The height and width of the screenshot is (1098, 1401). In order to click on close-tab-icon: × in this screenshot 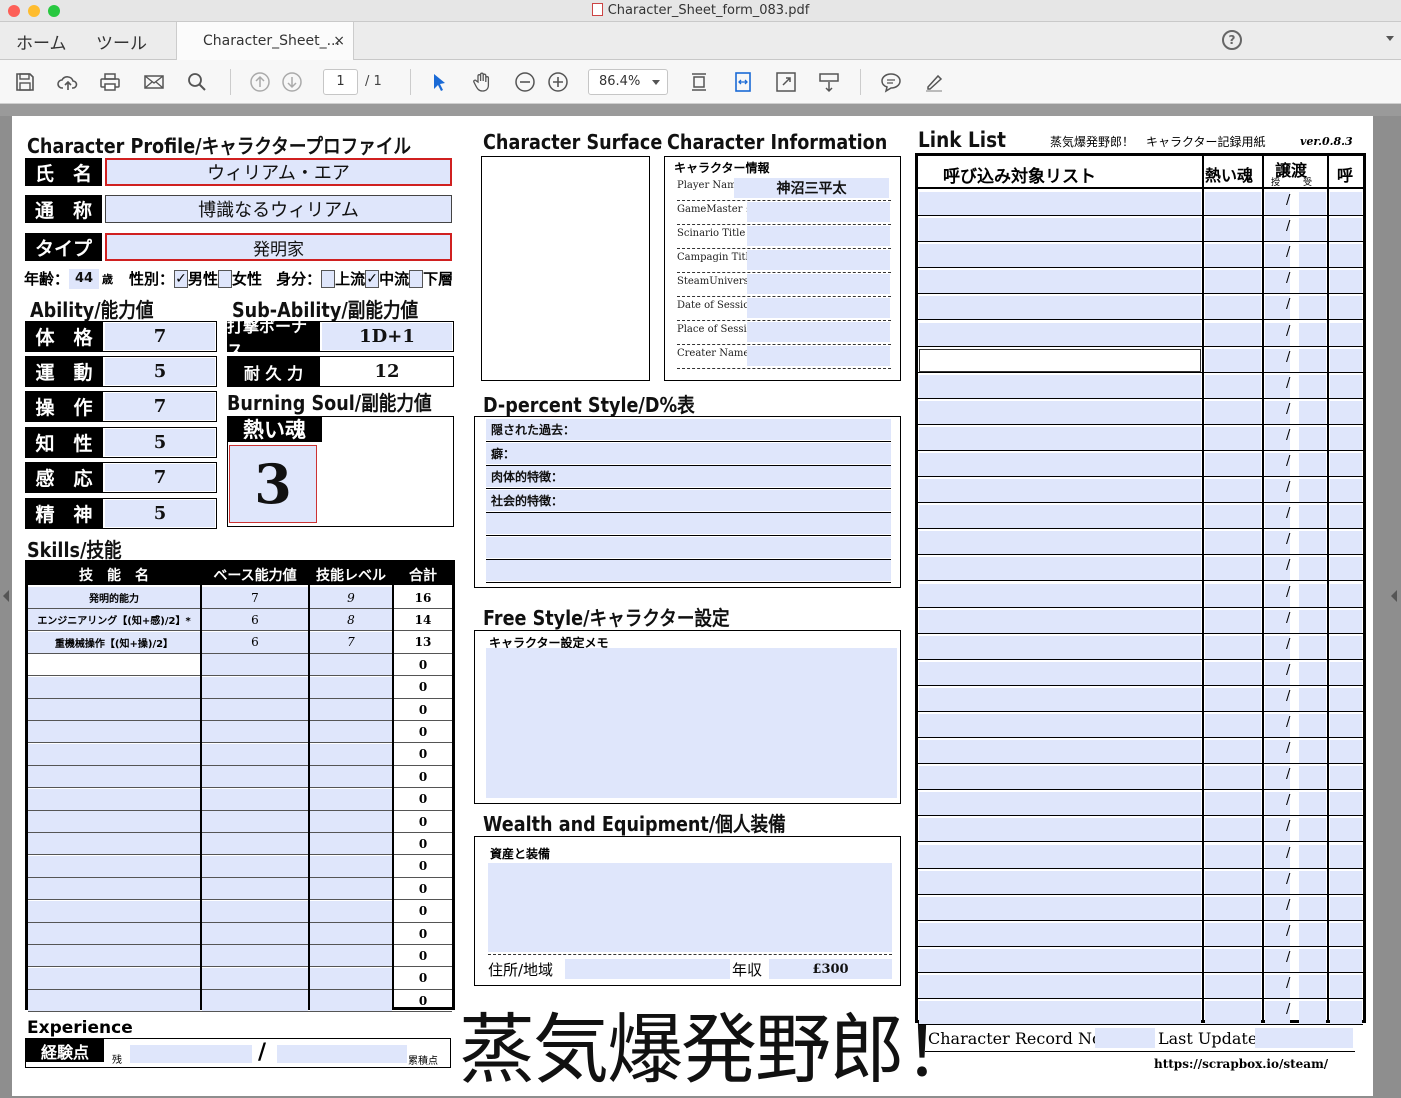, I will do `click(339, 41)`.